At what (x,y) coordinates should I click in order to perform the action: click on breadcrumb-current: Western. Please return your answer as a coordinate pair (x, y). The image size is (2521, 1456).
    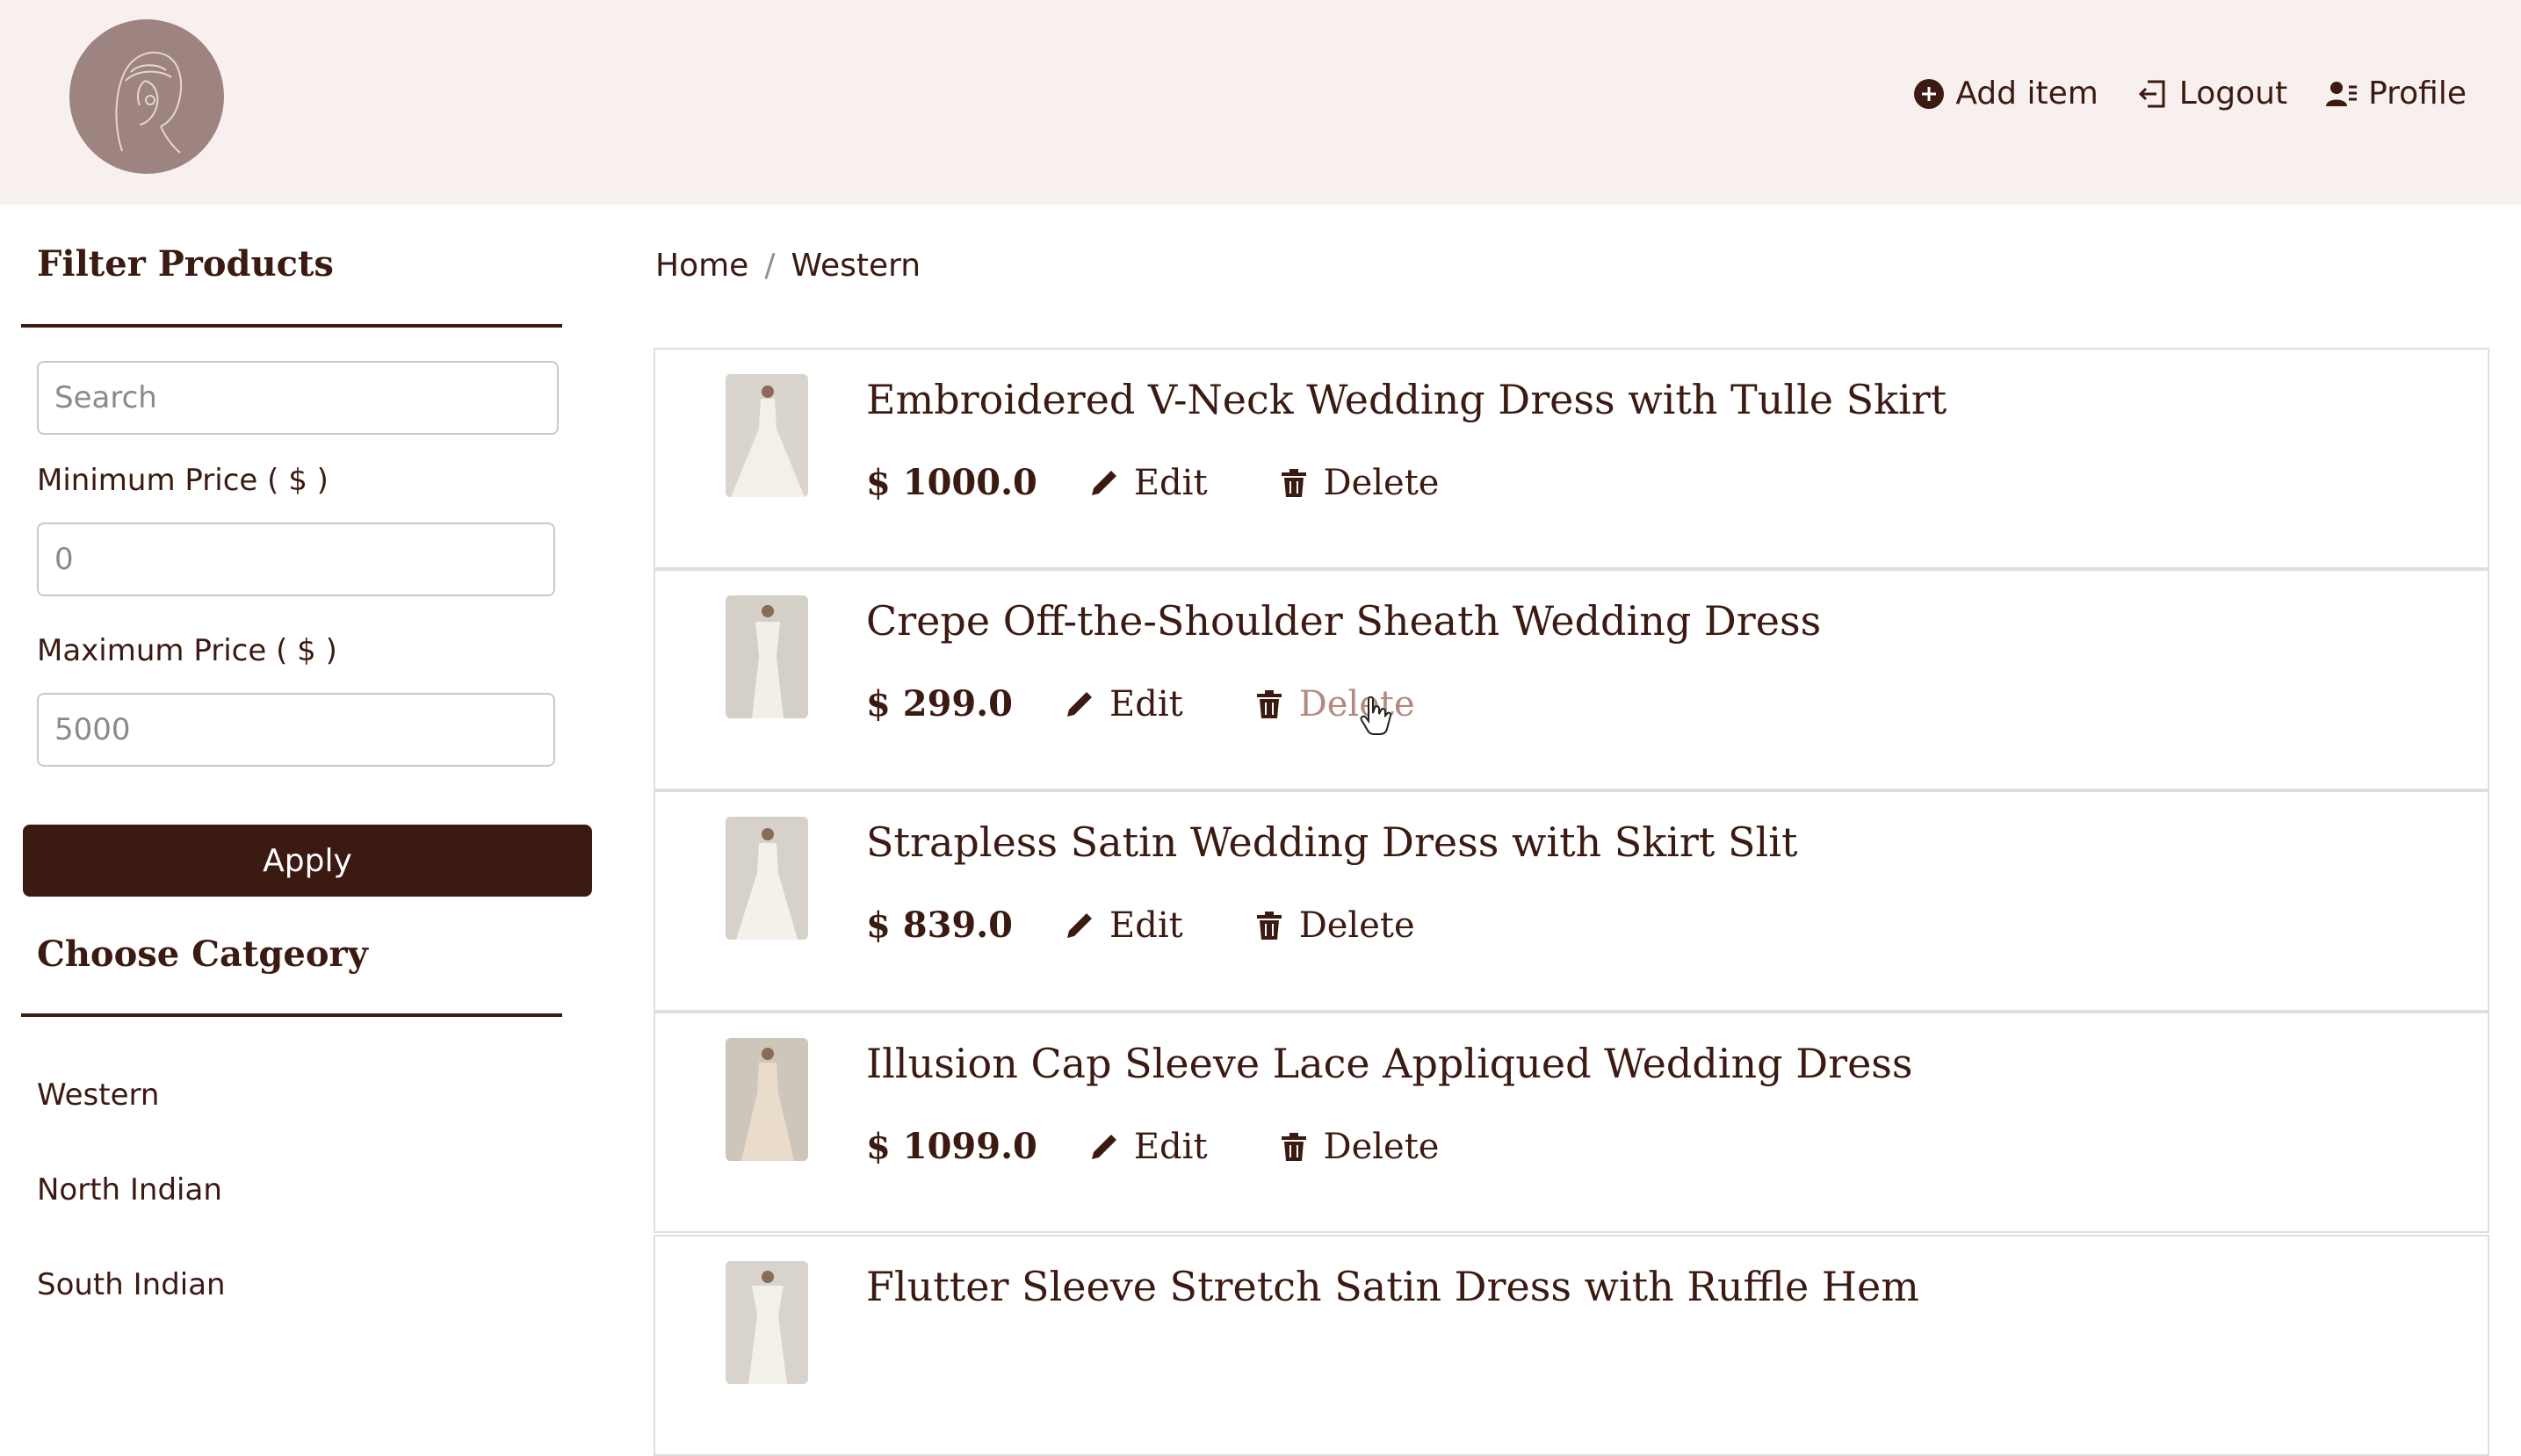
    Looking at the image, I should click on (856, 266).